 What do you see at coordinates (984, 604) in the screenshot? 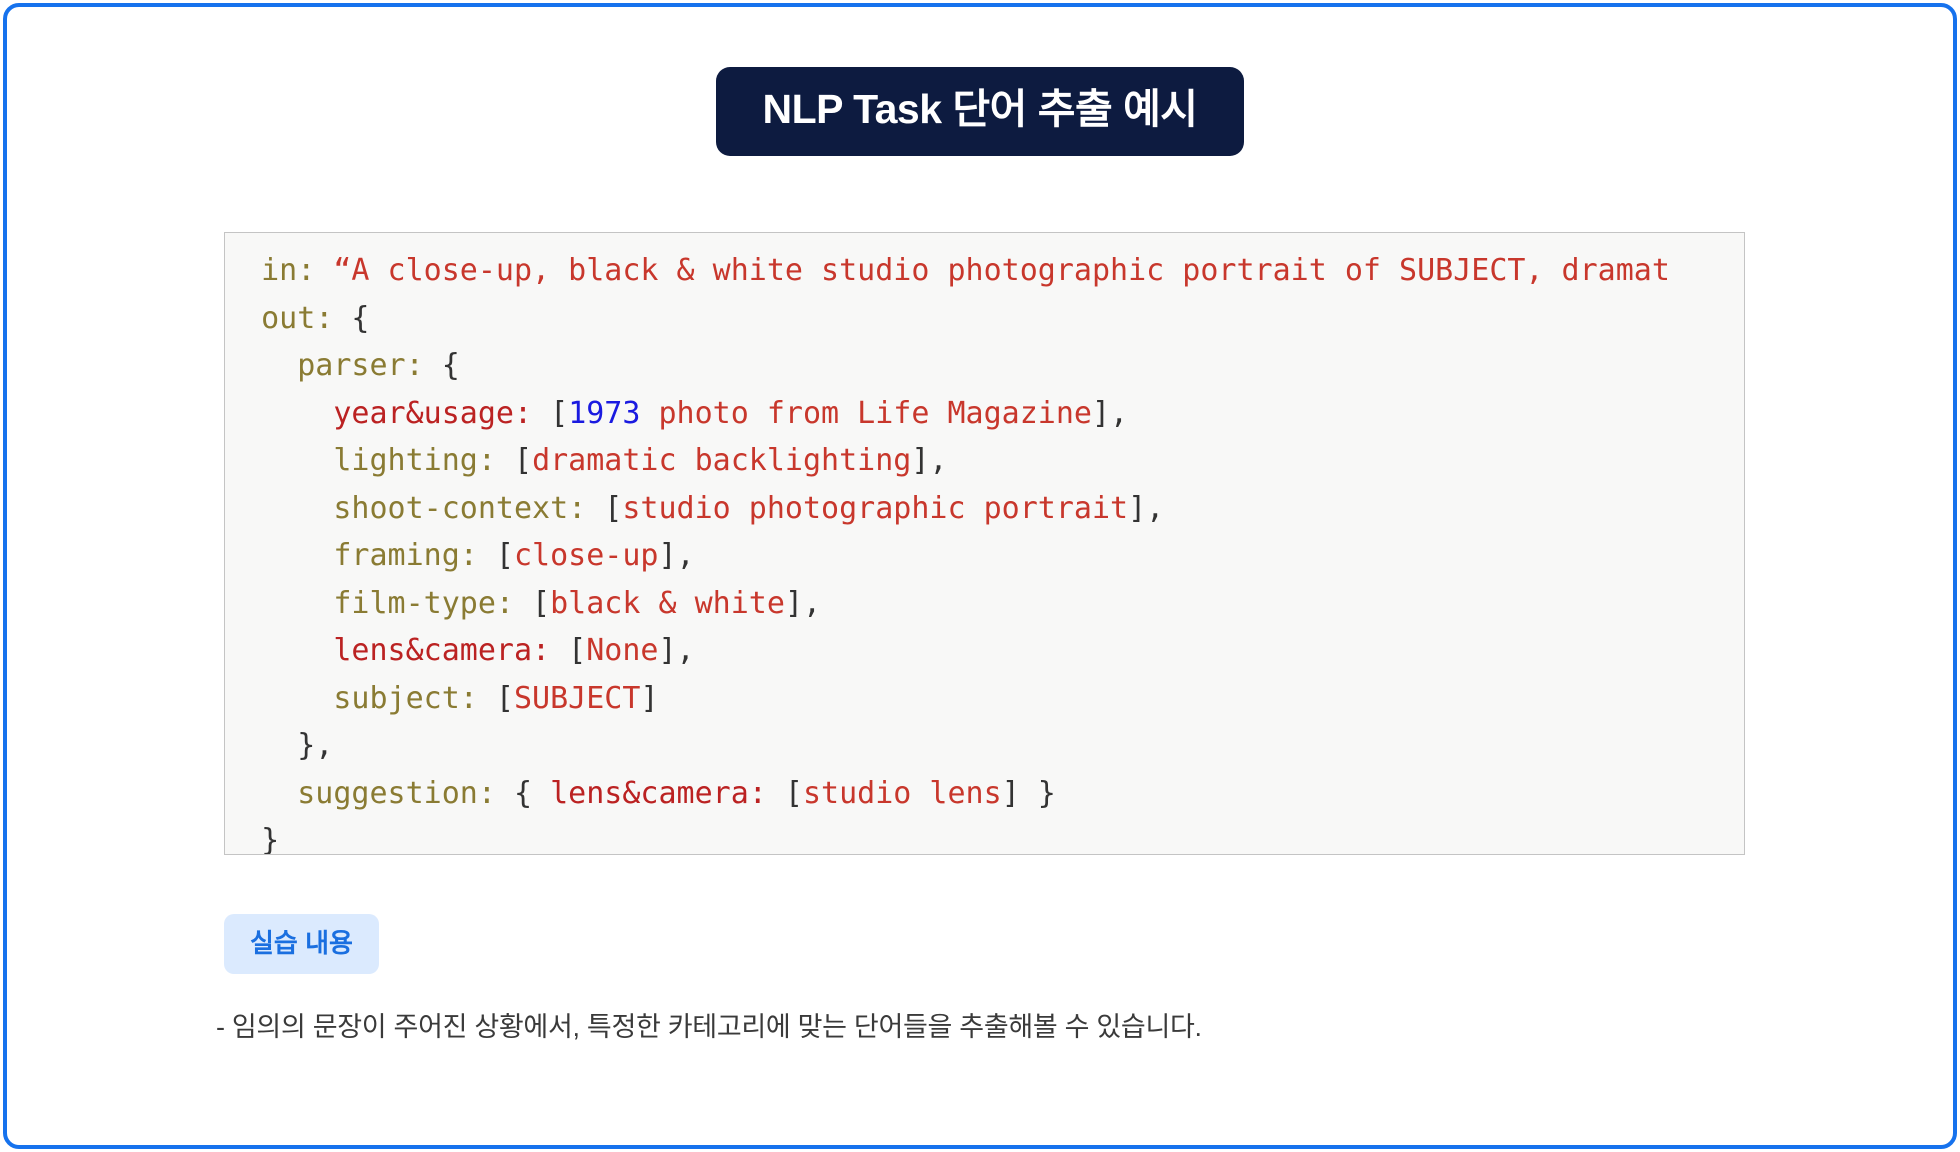
I see `code-line: film-type: [black & white],` at bounding box center [984, 604].